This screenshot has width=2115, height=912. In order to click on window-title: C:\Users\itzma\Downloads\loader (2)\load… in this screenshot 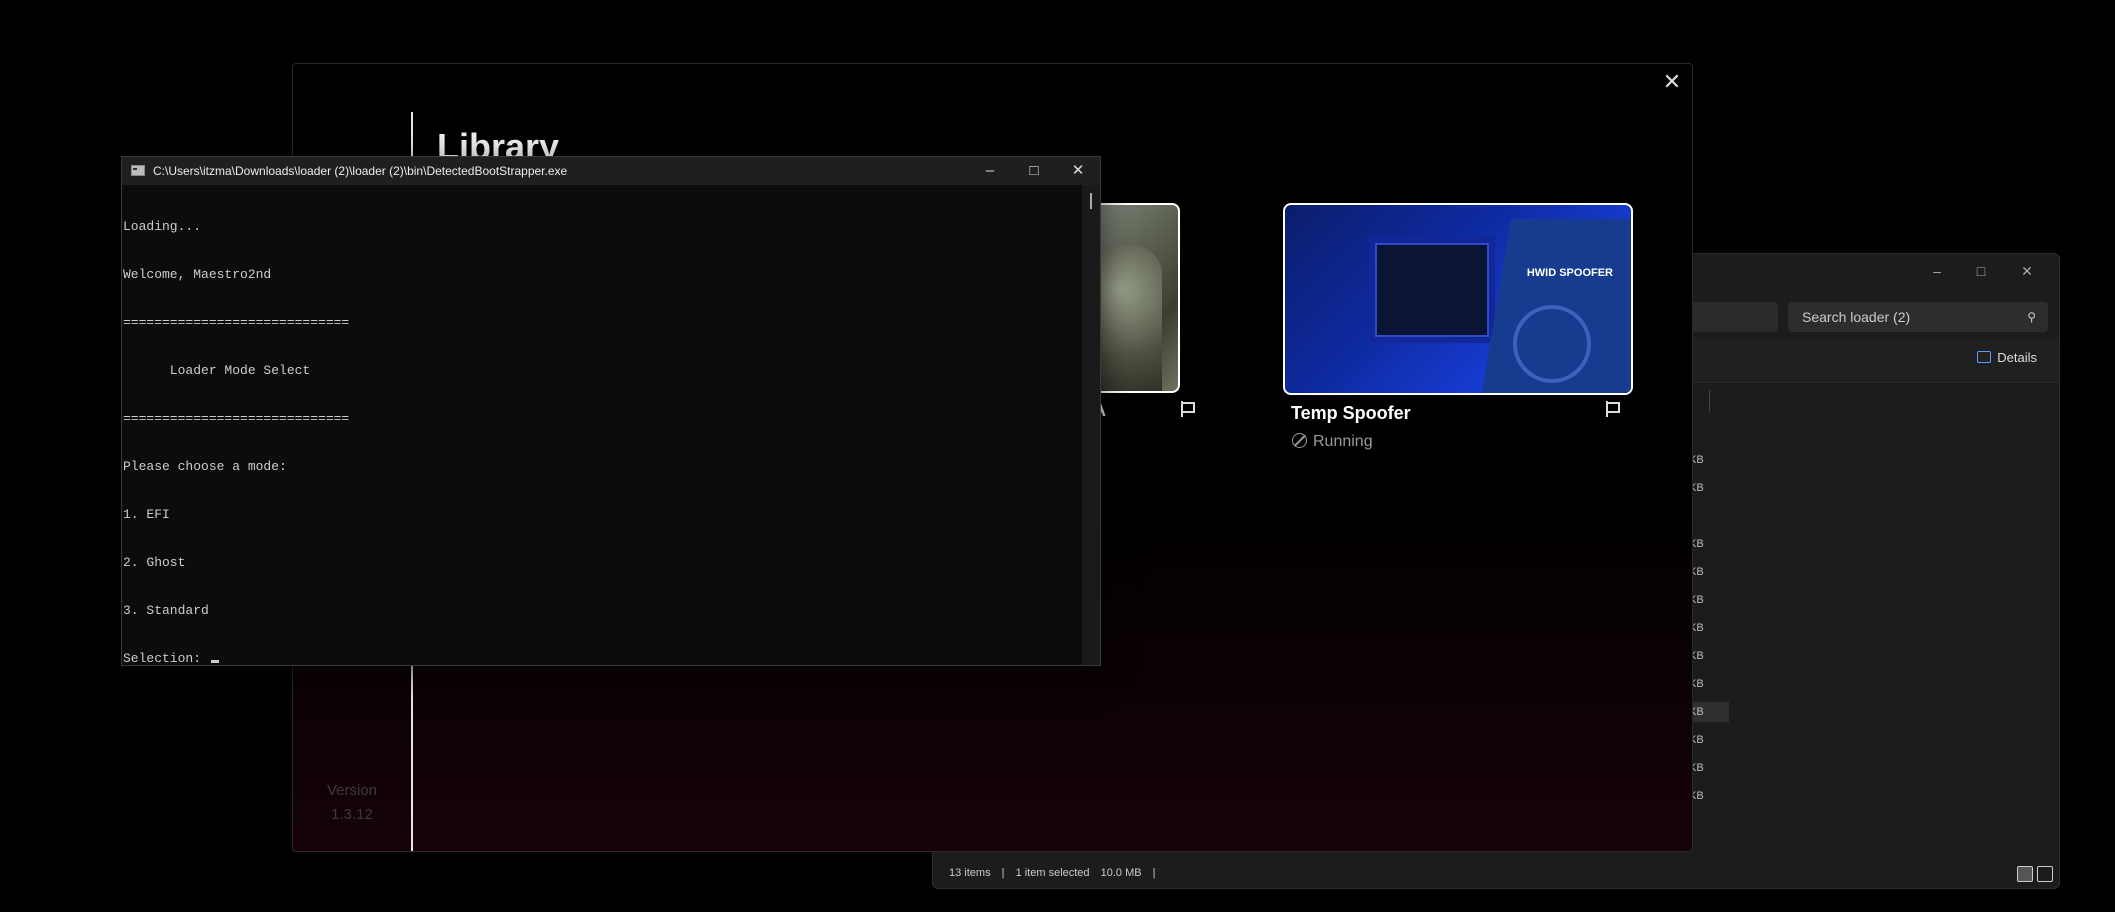, I will do `click(360, 171)`.